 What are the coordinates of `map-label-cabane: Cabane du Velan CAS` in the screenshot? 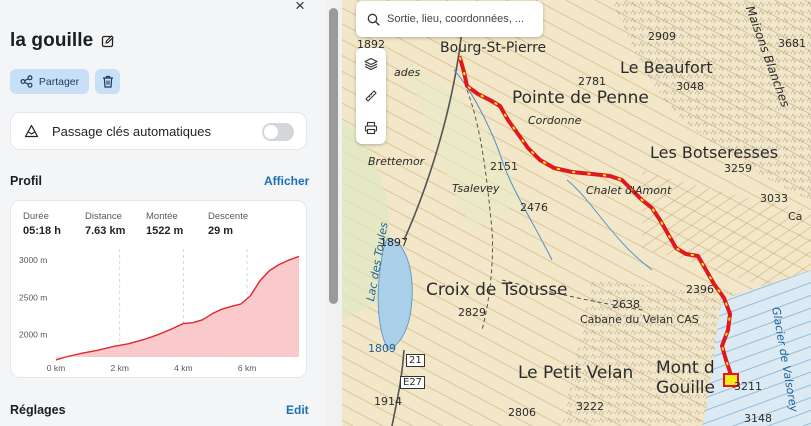 It's located at (639, 319).